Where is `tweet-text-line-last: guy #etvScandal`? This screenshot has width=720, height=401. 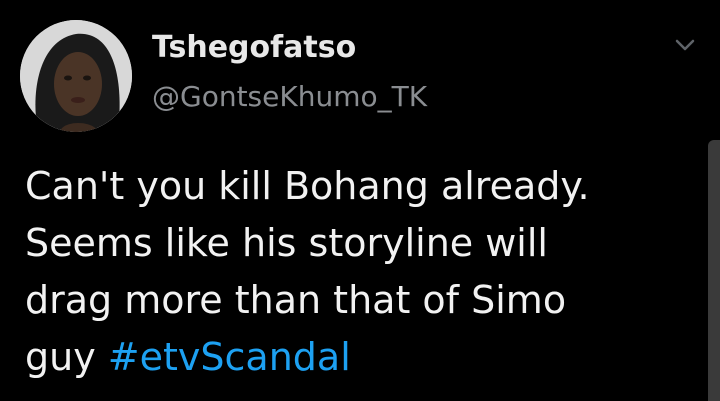
tweet-text-line-last: guy #etvScandal is located at coordinates (360, 357).